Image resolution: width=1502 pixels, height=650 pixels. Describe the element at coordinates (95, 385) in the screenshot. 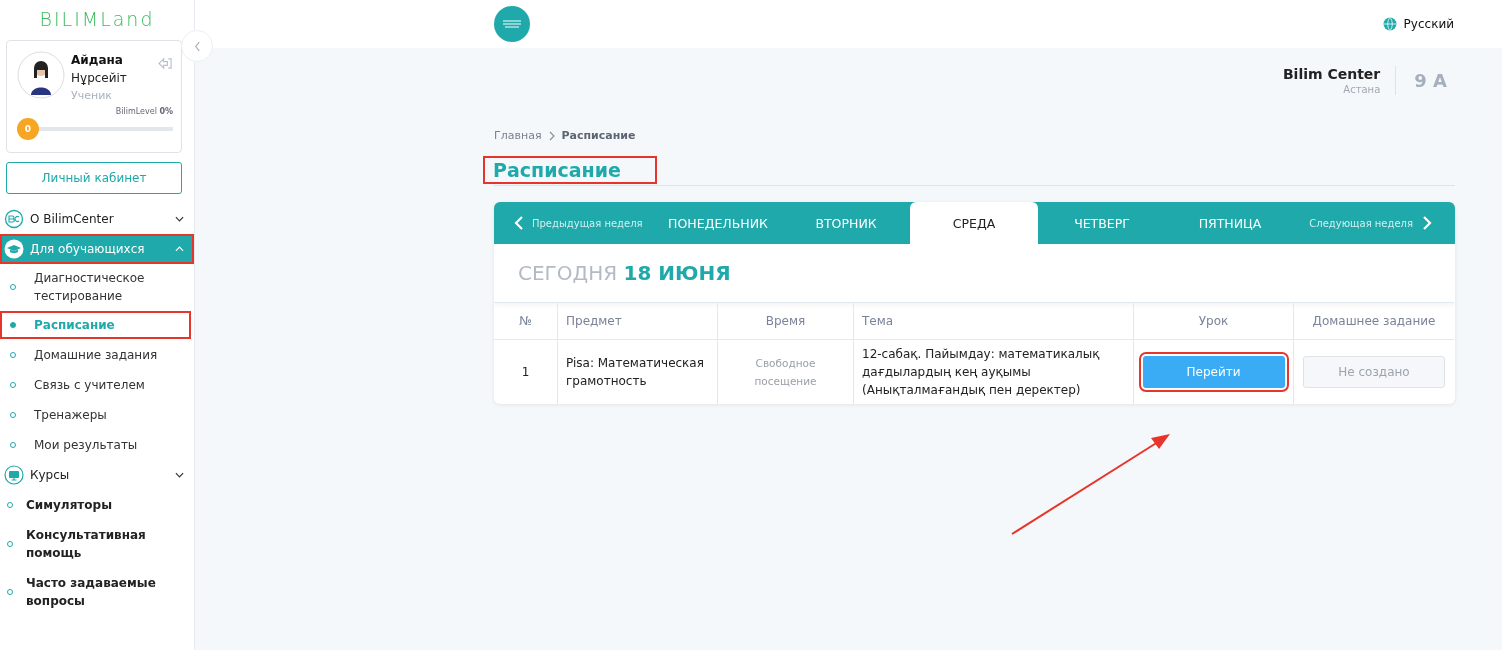

I see `nav-item: Связь с учителем` at that location.